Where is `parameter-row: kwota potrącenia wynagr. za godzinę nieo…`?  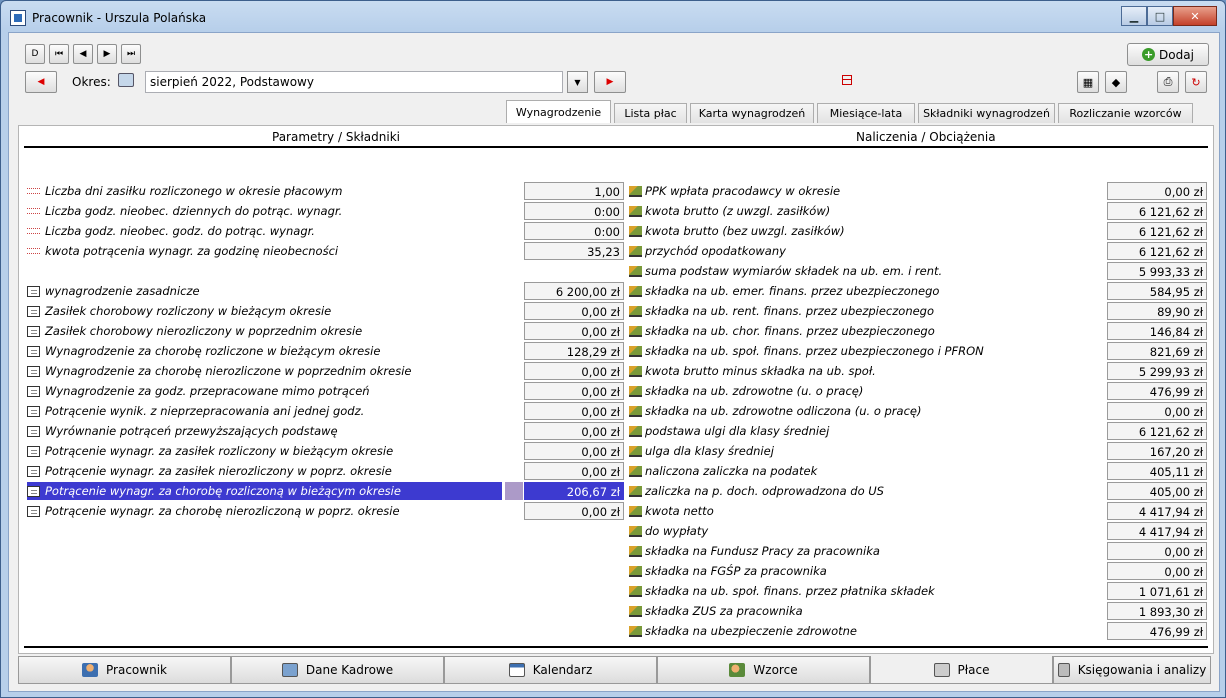 parameter-row: kwota potrącenia wynagr. za godzinę nieo… is located at coordinates (326, 251).